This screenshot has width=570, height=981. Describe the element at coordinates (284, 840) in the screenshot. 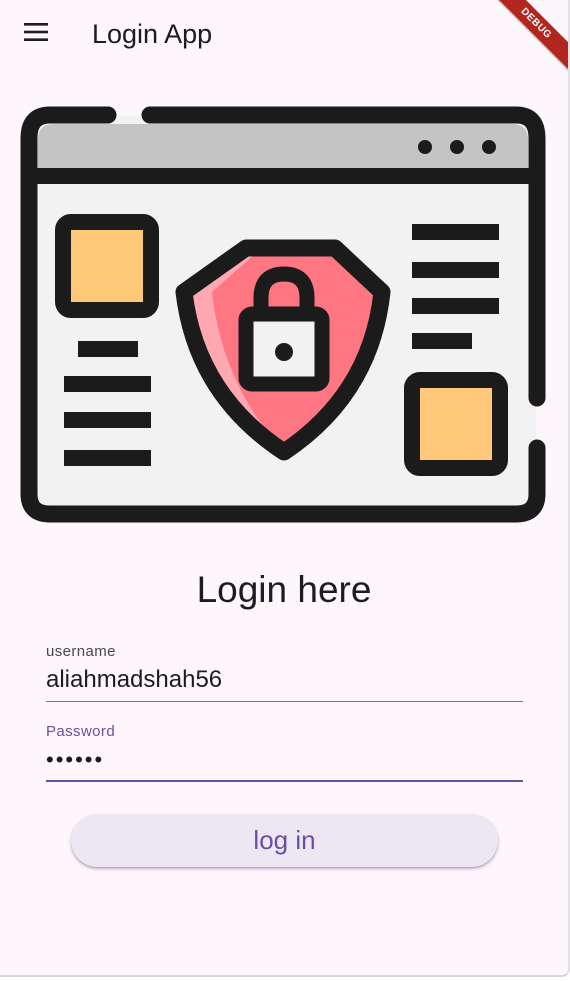

I see `login-button: log in` at that location.